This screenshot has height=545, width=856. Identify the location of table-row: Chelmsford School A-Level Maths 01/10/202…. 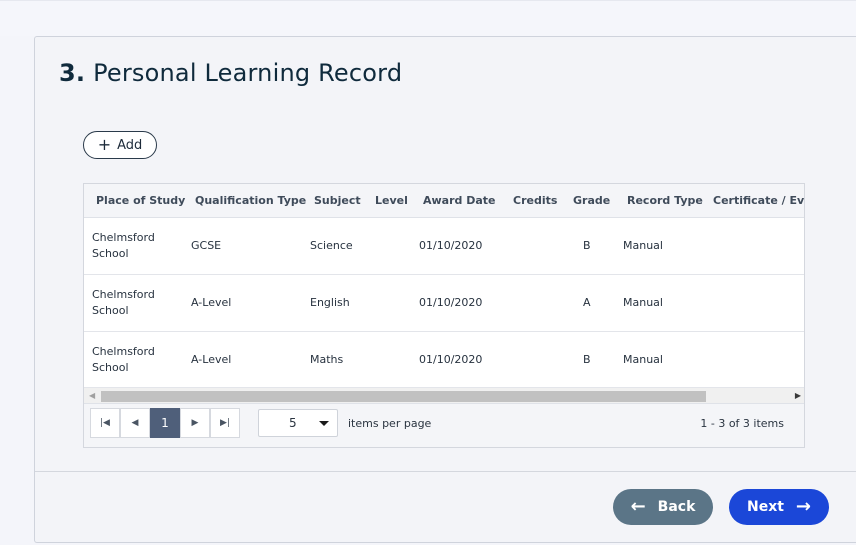
(444, 360).